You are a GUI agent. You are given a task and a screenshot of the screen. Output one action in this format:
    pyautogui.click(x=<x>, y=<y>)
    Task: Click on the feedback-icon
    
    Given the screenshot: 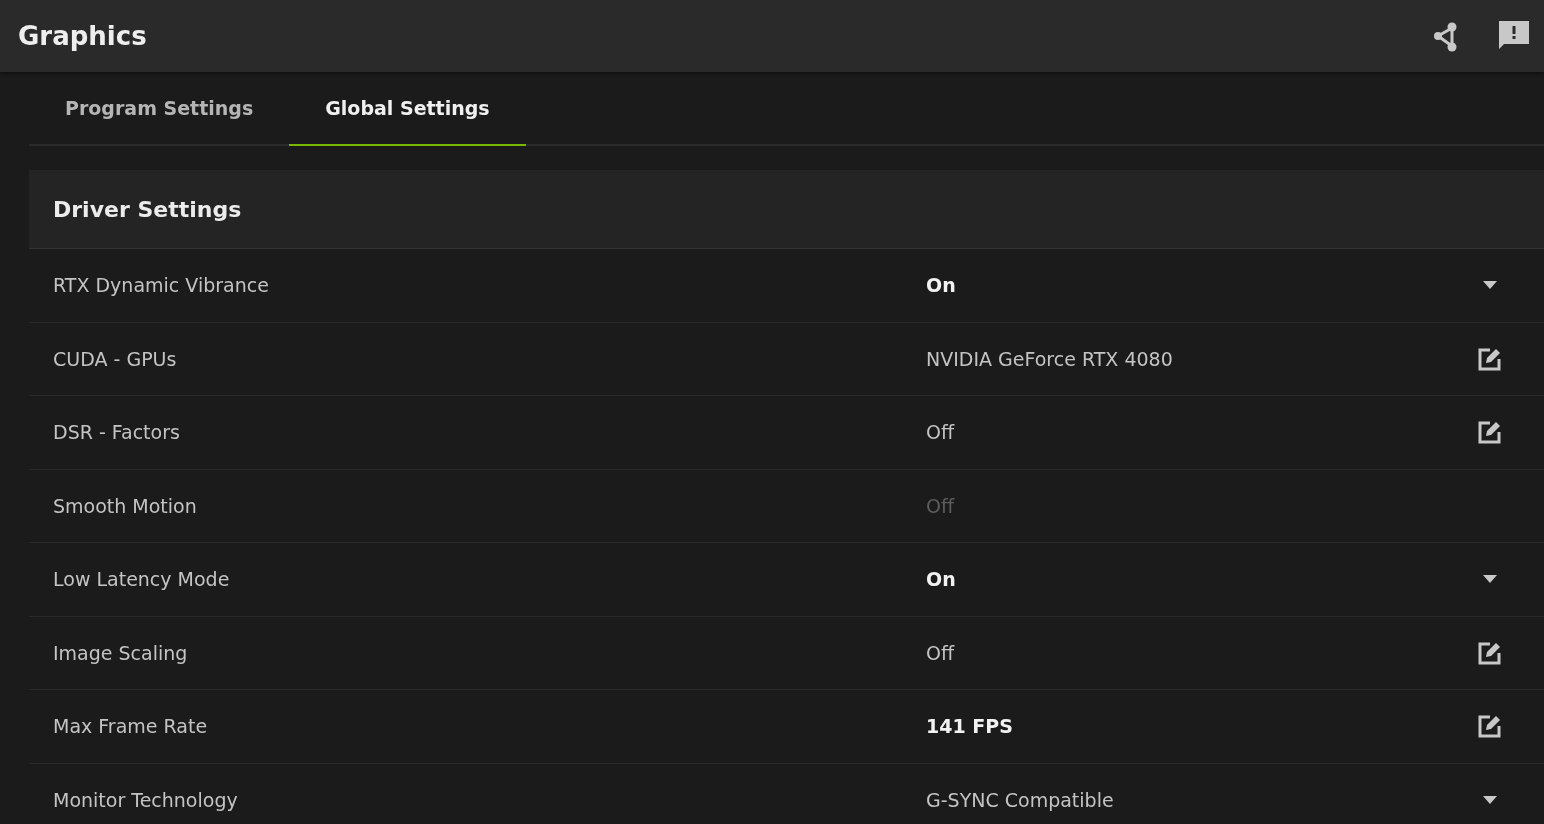 What is the action you would take?
    pyautogui.click(x=1514, y=36)
    